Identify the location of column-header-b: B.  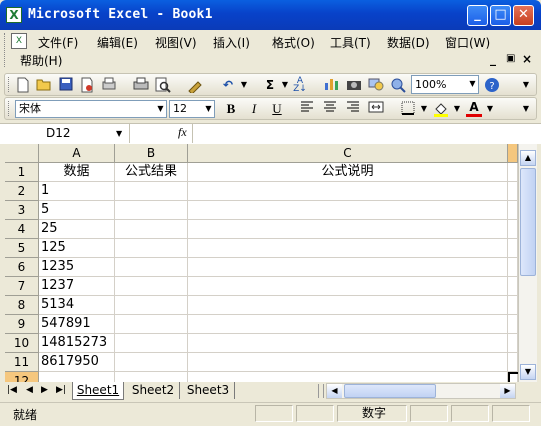
(151, 153).